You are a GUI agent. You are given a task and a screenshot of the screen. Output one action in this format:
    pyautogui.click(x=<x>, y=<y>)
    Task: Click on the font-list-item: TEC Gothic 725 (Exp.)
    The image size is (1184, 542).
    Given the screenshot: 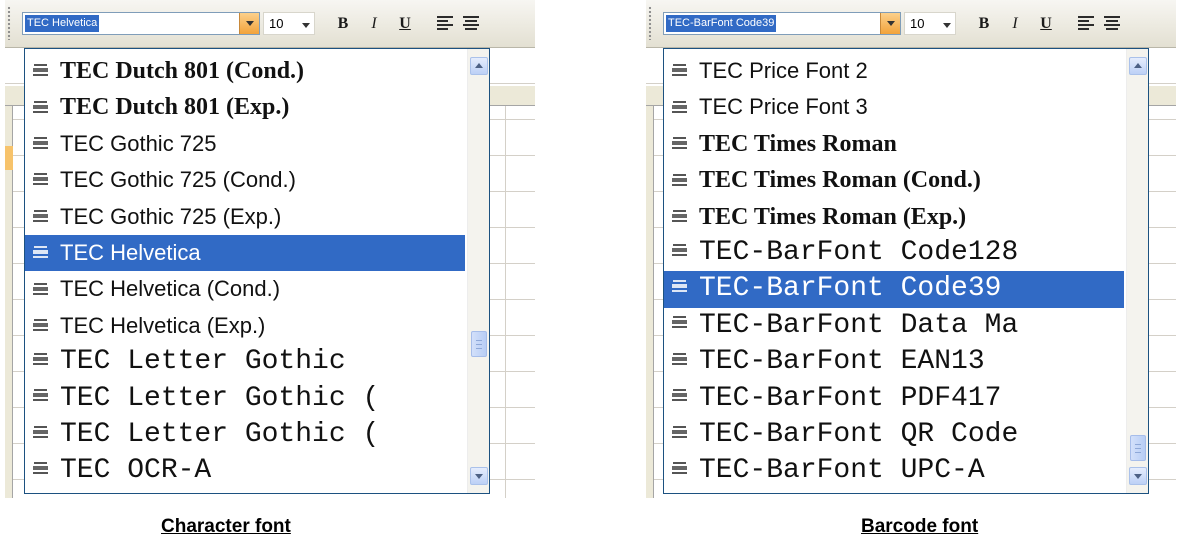 What is the action you would take?
    pyautogui.click(x=245, y=217)
    